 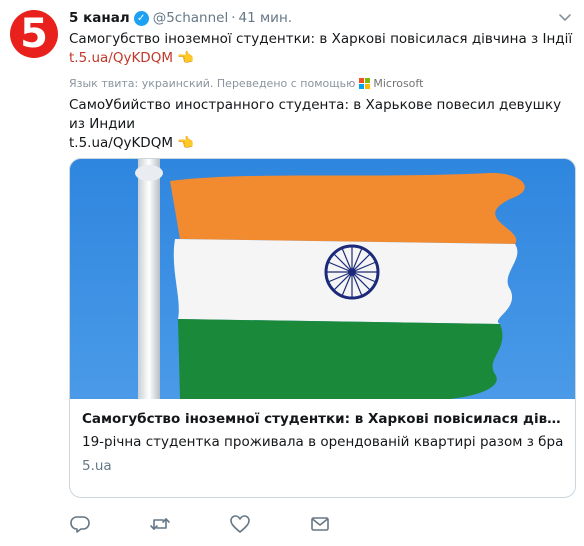 What do you see at coordinates (321, 143) in the screenshot?
I see `translated-link-line: t.5.ua/QyKDQM 👈` at bounding box center [321, 143].